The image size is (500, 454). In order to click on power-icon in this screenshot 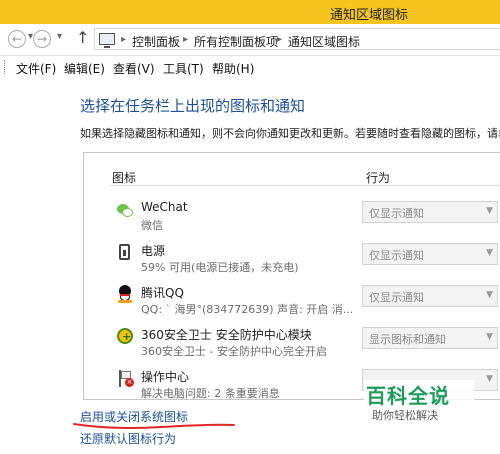, I will do `click(125, 252)`.